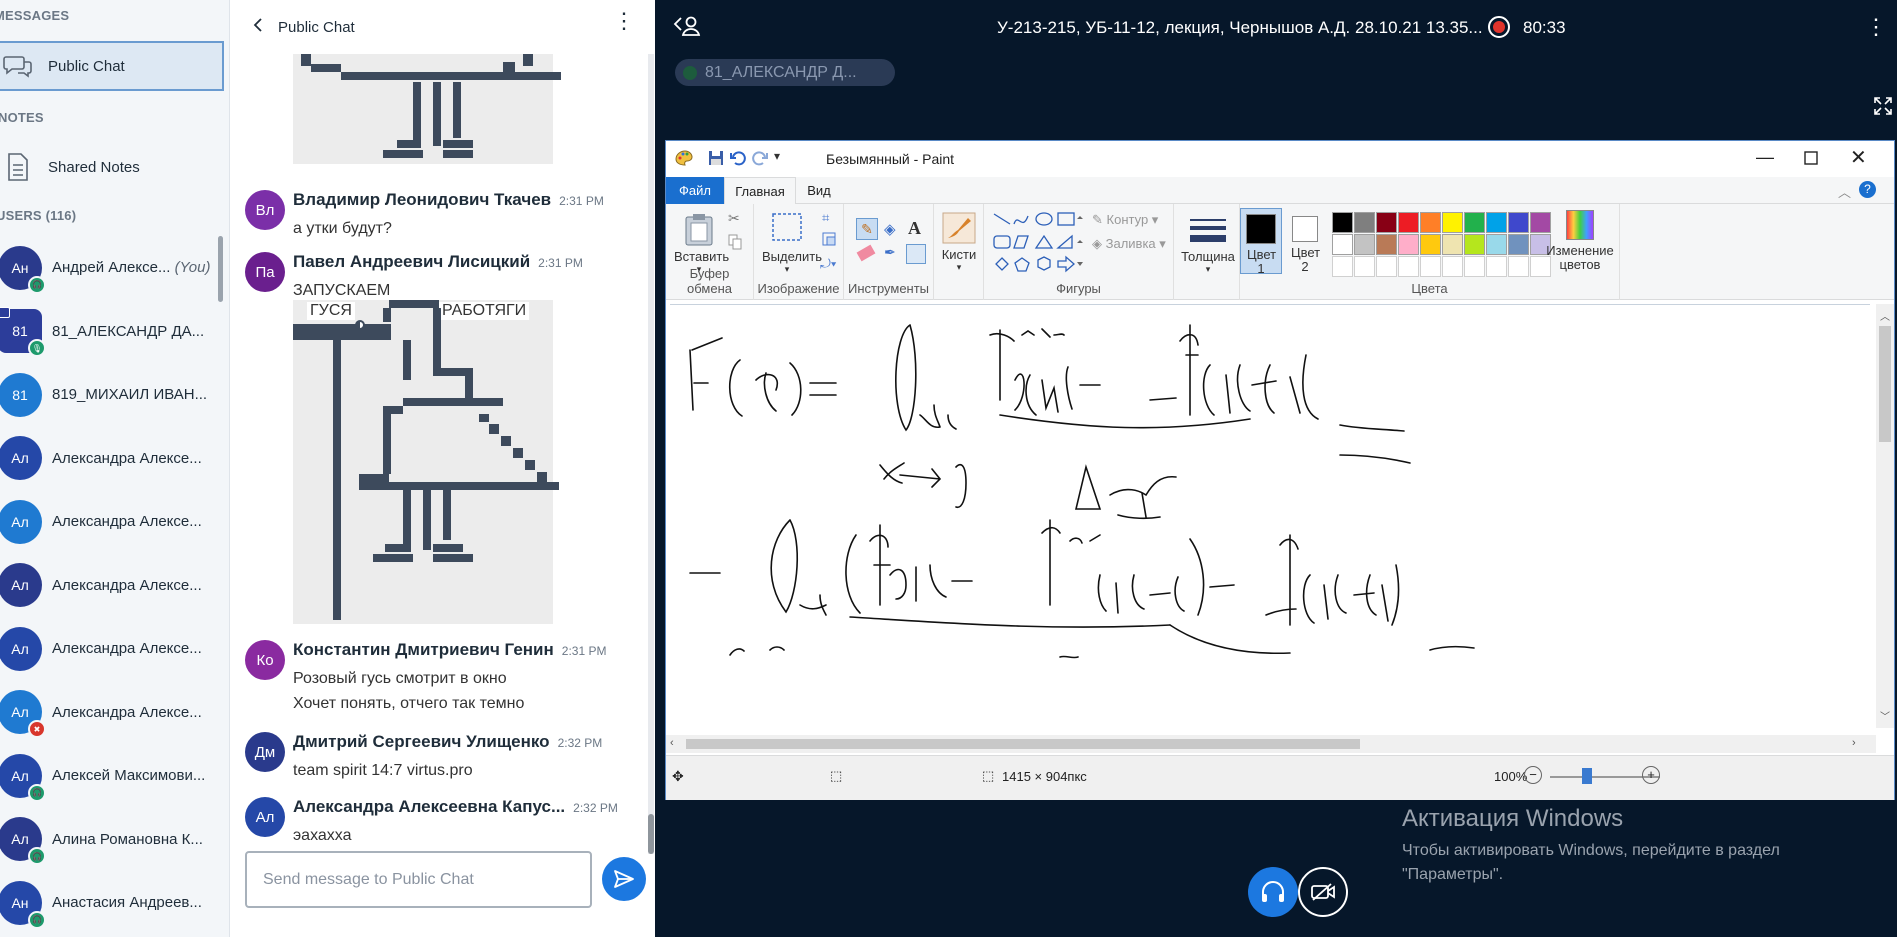  I want to click on sidebar-item-public-chat: Public Chat, so click(112, 66).